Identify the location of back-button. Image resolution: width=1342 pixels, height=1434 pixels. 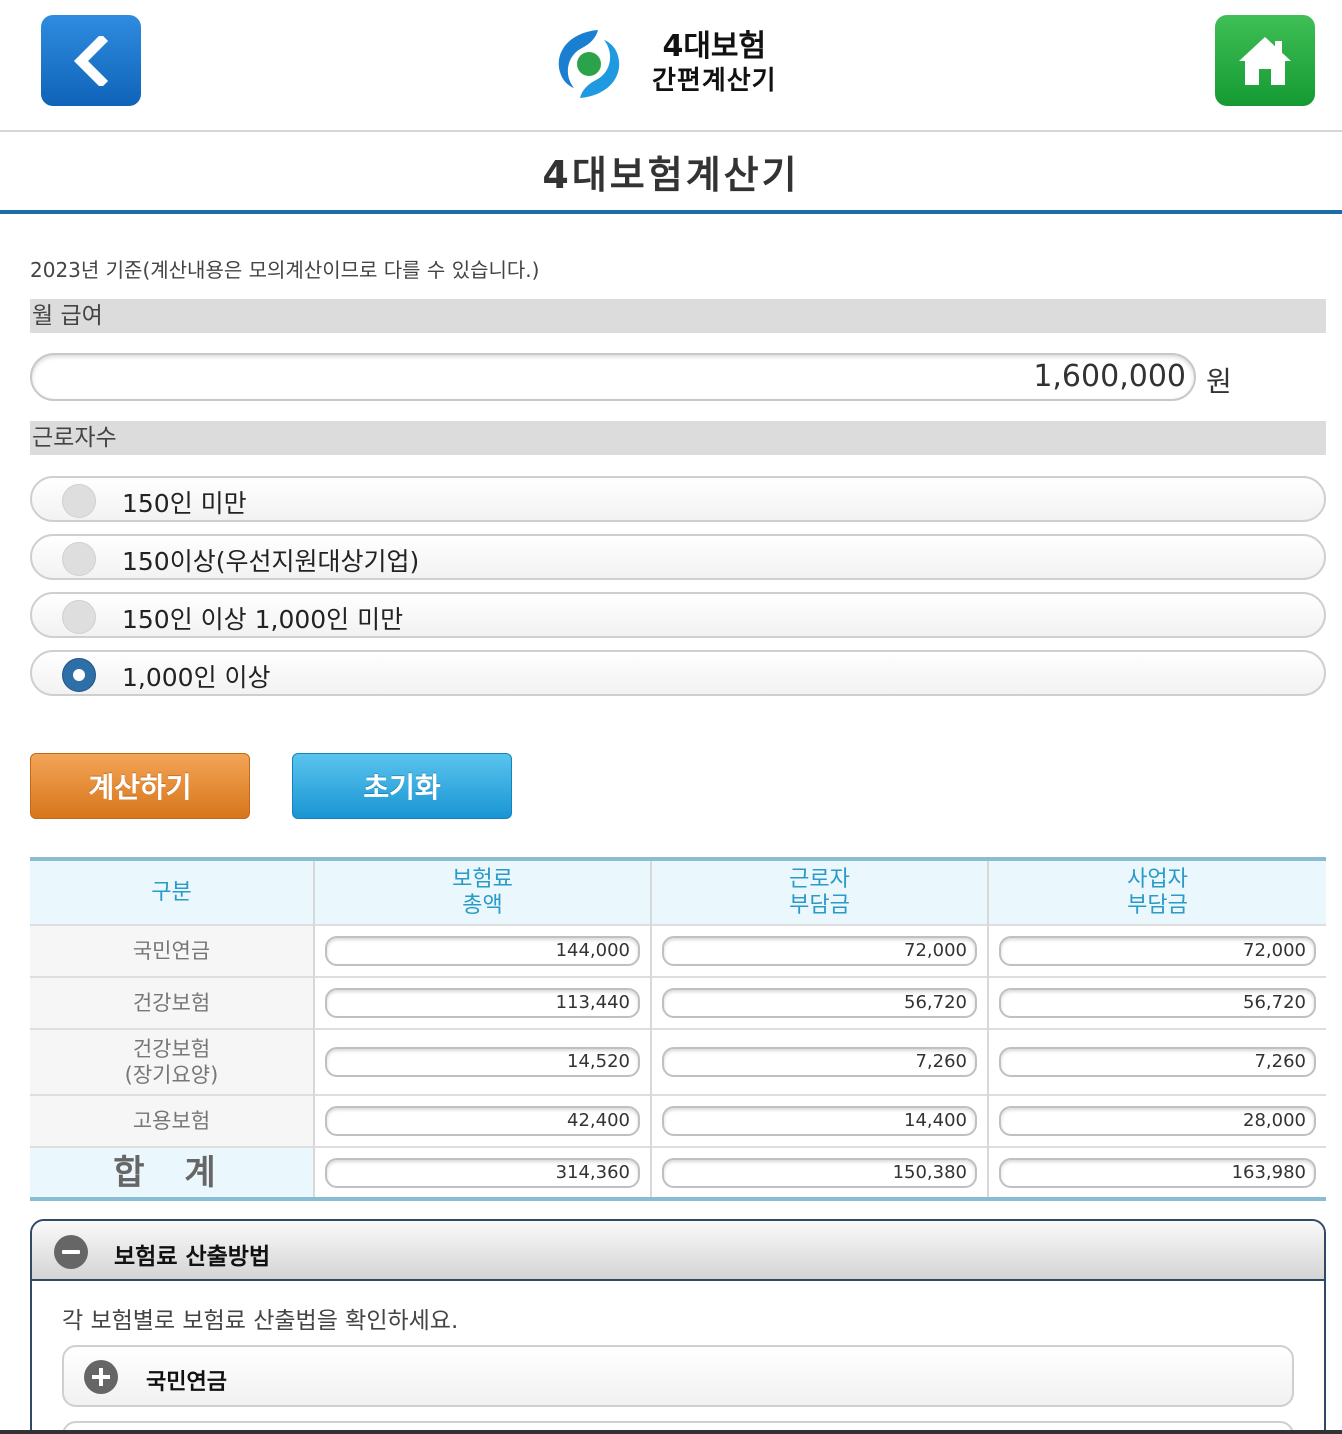
(91, 60).